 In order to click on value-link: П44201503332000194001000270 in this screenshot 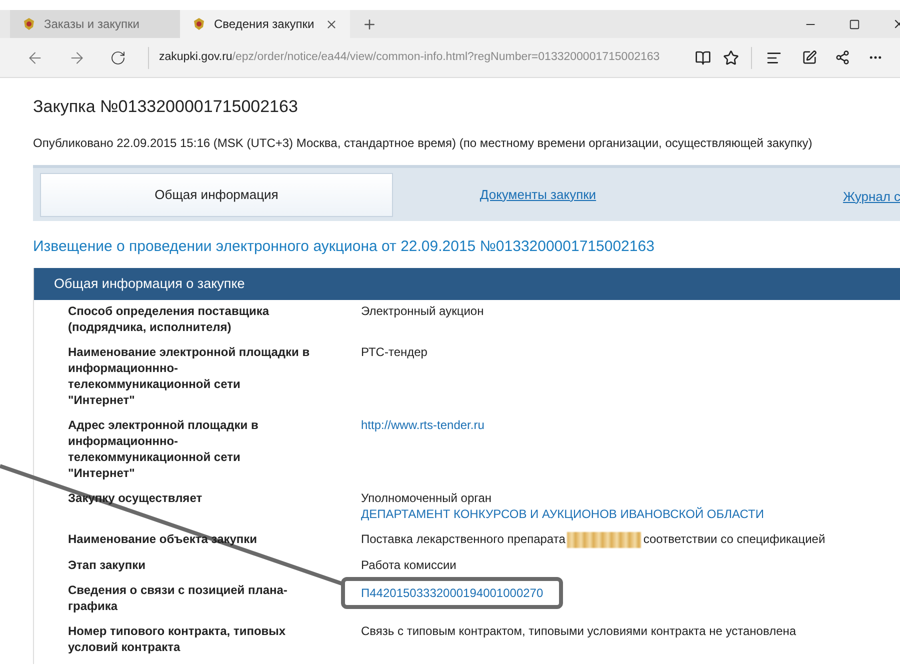, I will do `click(452, 593)`.